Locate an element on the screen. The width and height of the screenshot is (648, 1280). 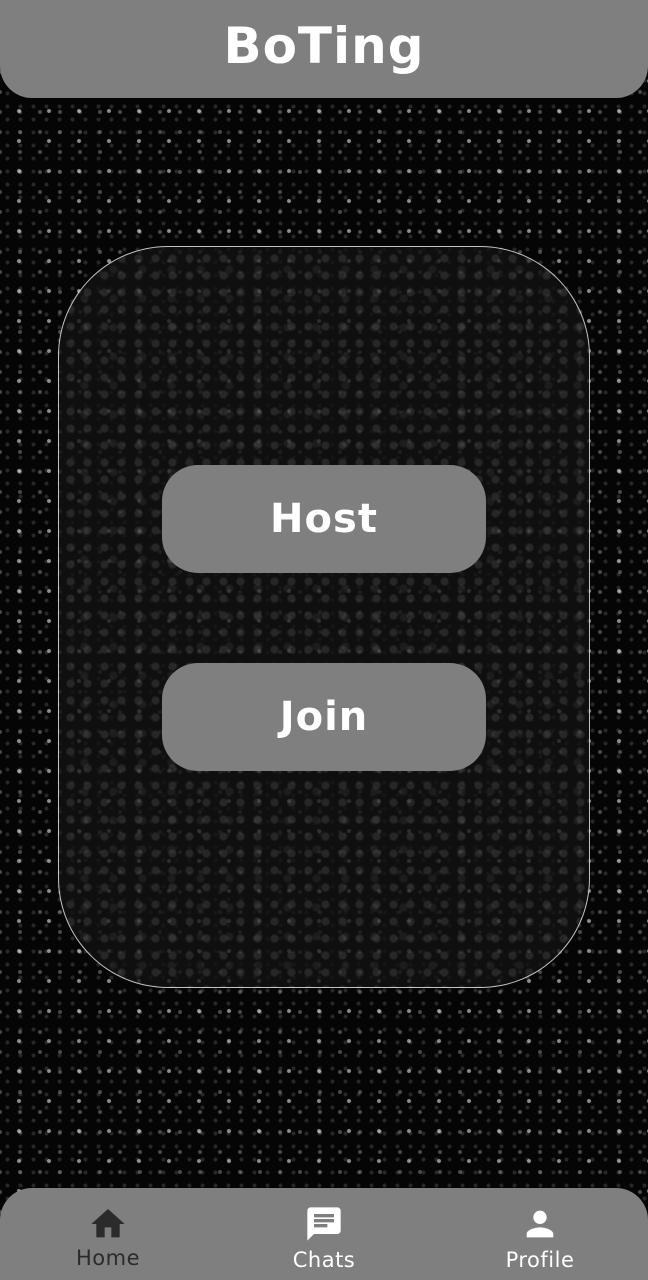
top-app-bar: BoTing is located at coordinates (324, 49).